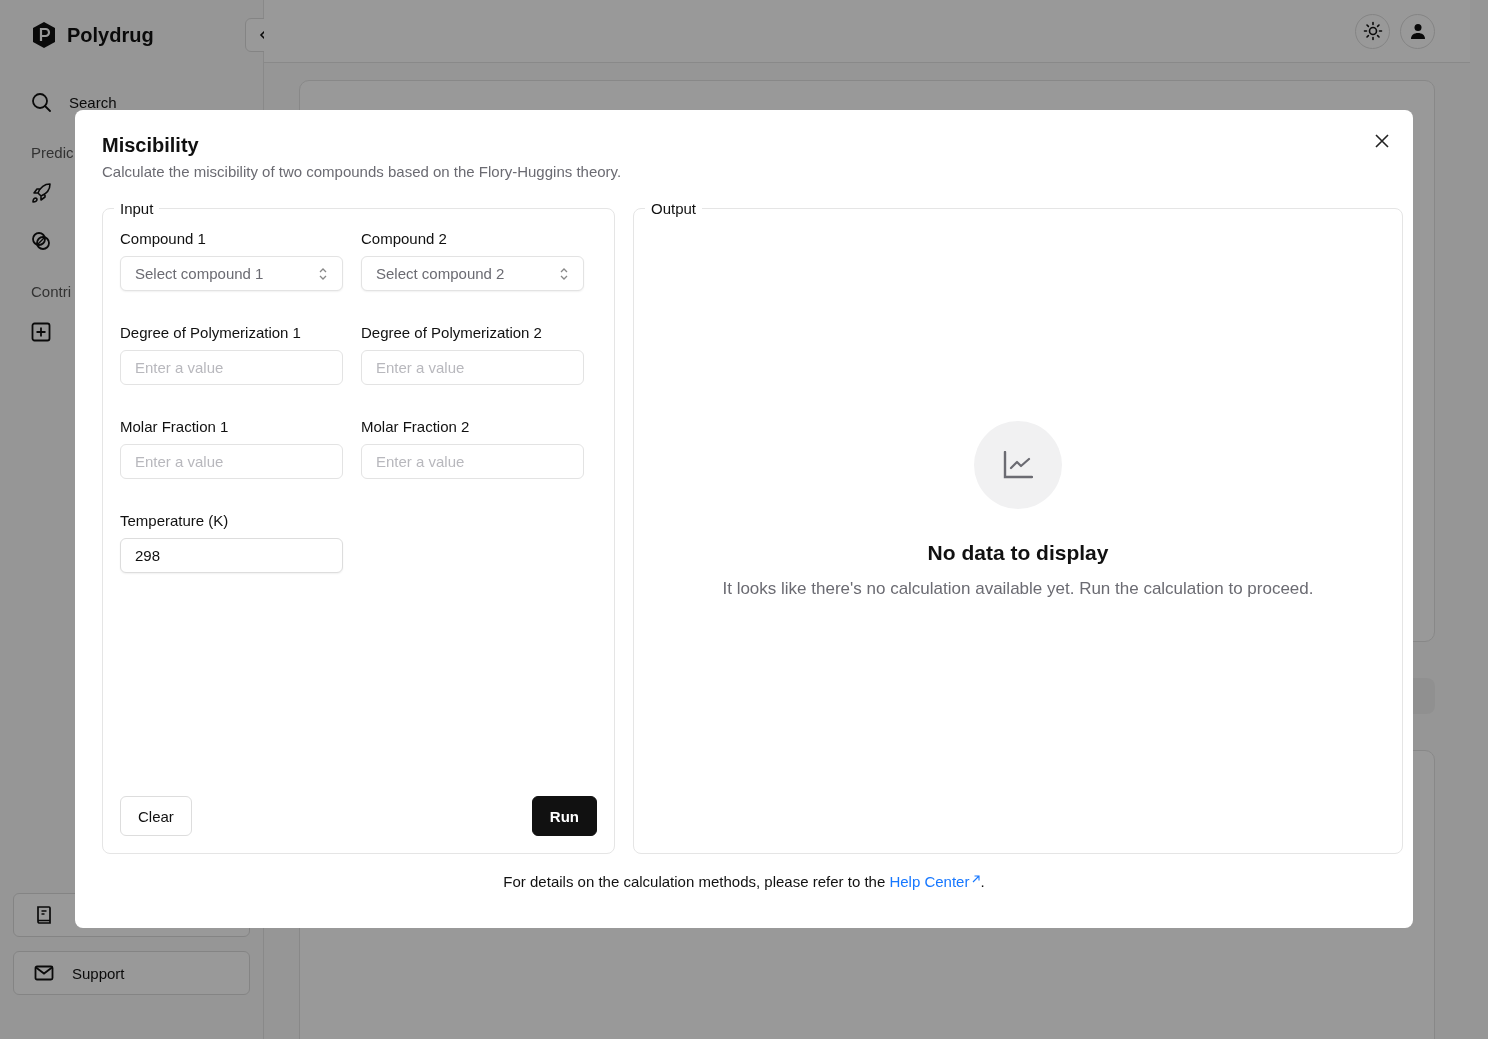 This screenshot has height=1039, width=1488. I want to click on field-label: Degree of Polymerization 2, so click(452, 332).